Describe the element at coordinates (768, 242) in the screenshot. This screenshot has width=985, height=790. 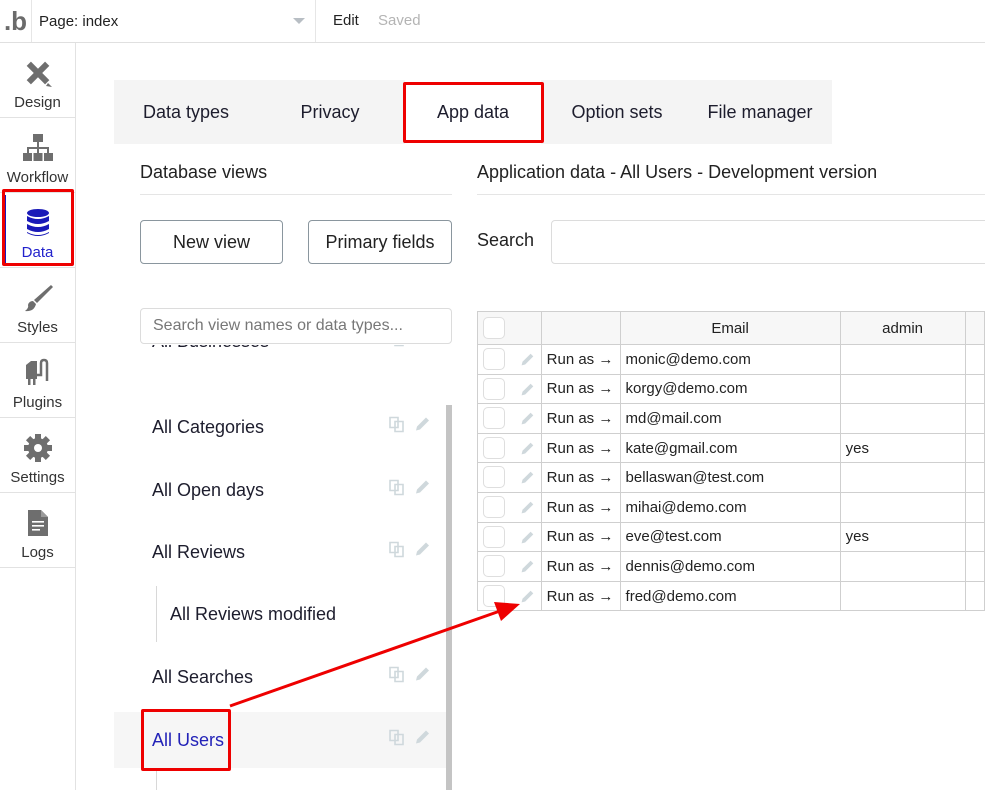
I see `app-data-search-input` at that location.